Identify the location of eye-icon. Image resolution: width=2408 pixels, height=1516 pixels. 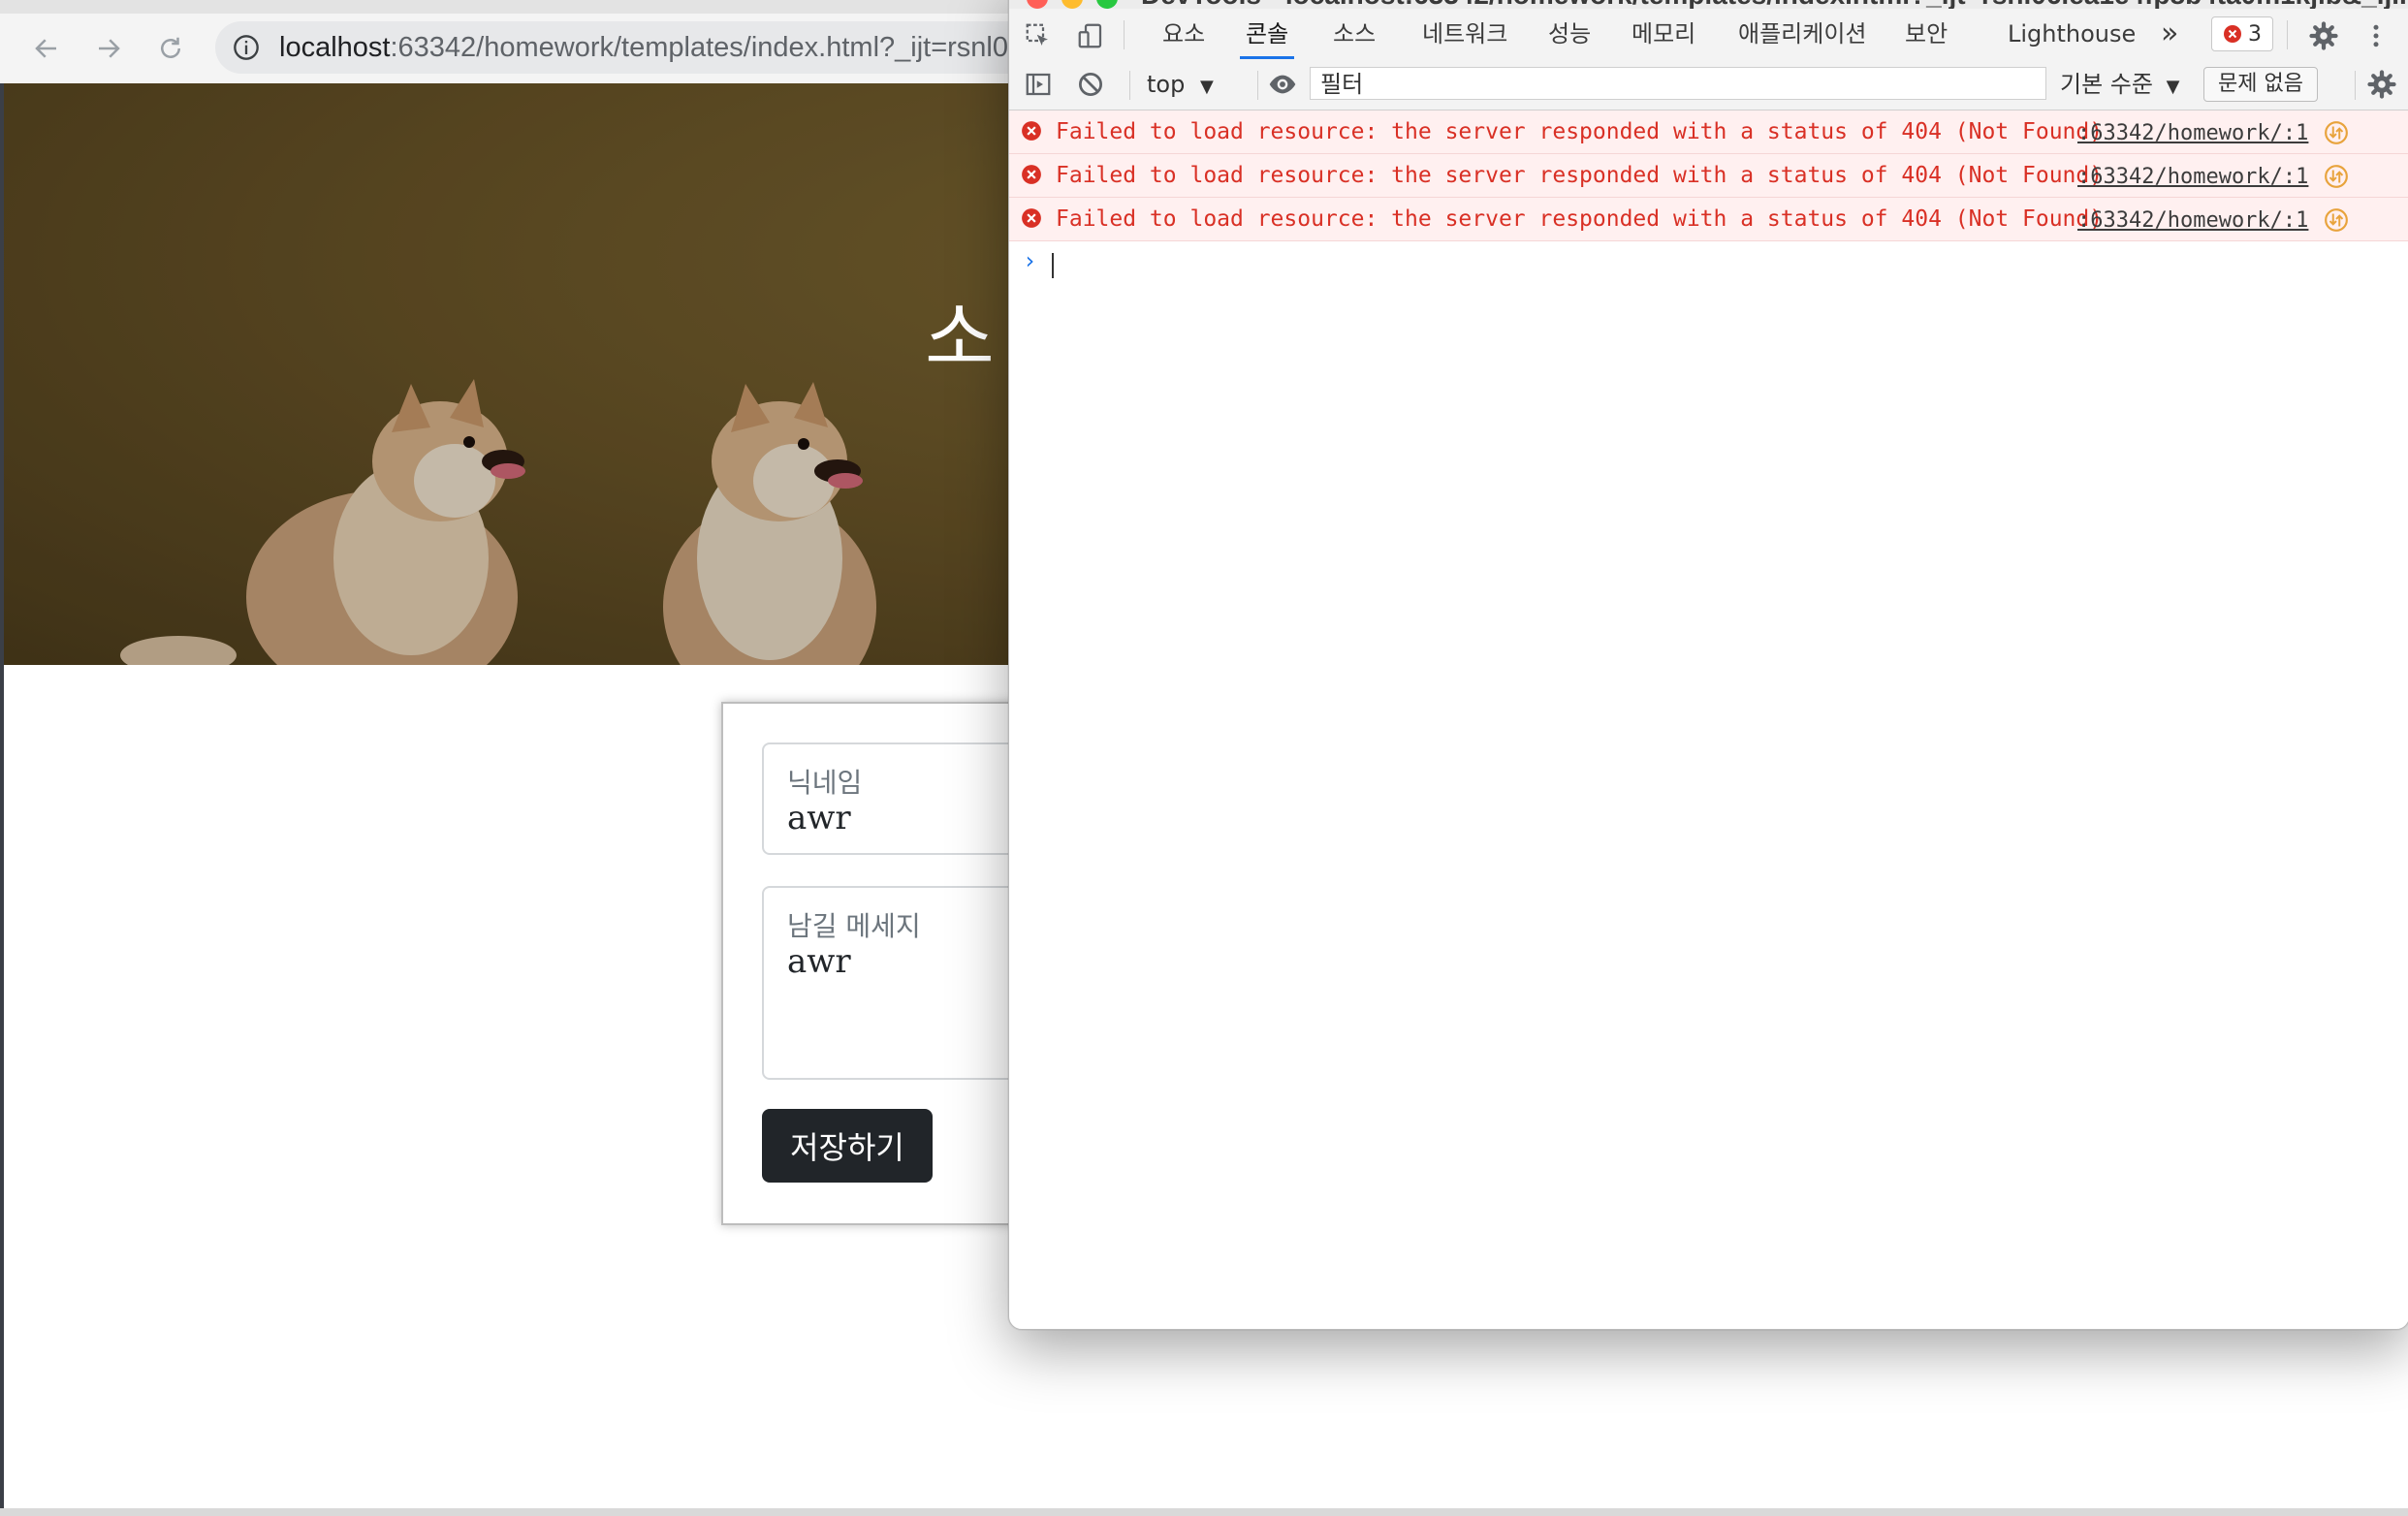
(1282, 84).